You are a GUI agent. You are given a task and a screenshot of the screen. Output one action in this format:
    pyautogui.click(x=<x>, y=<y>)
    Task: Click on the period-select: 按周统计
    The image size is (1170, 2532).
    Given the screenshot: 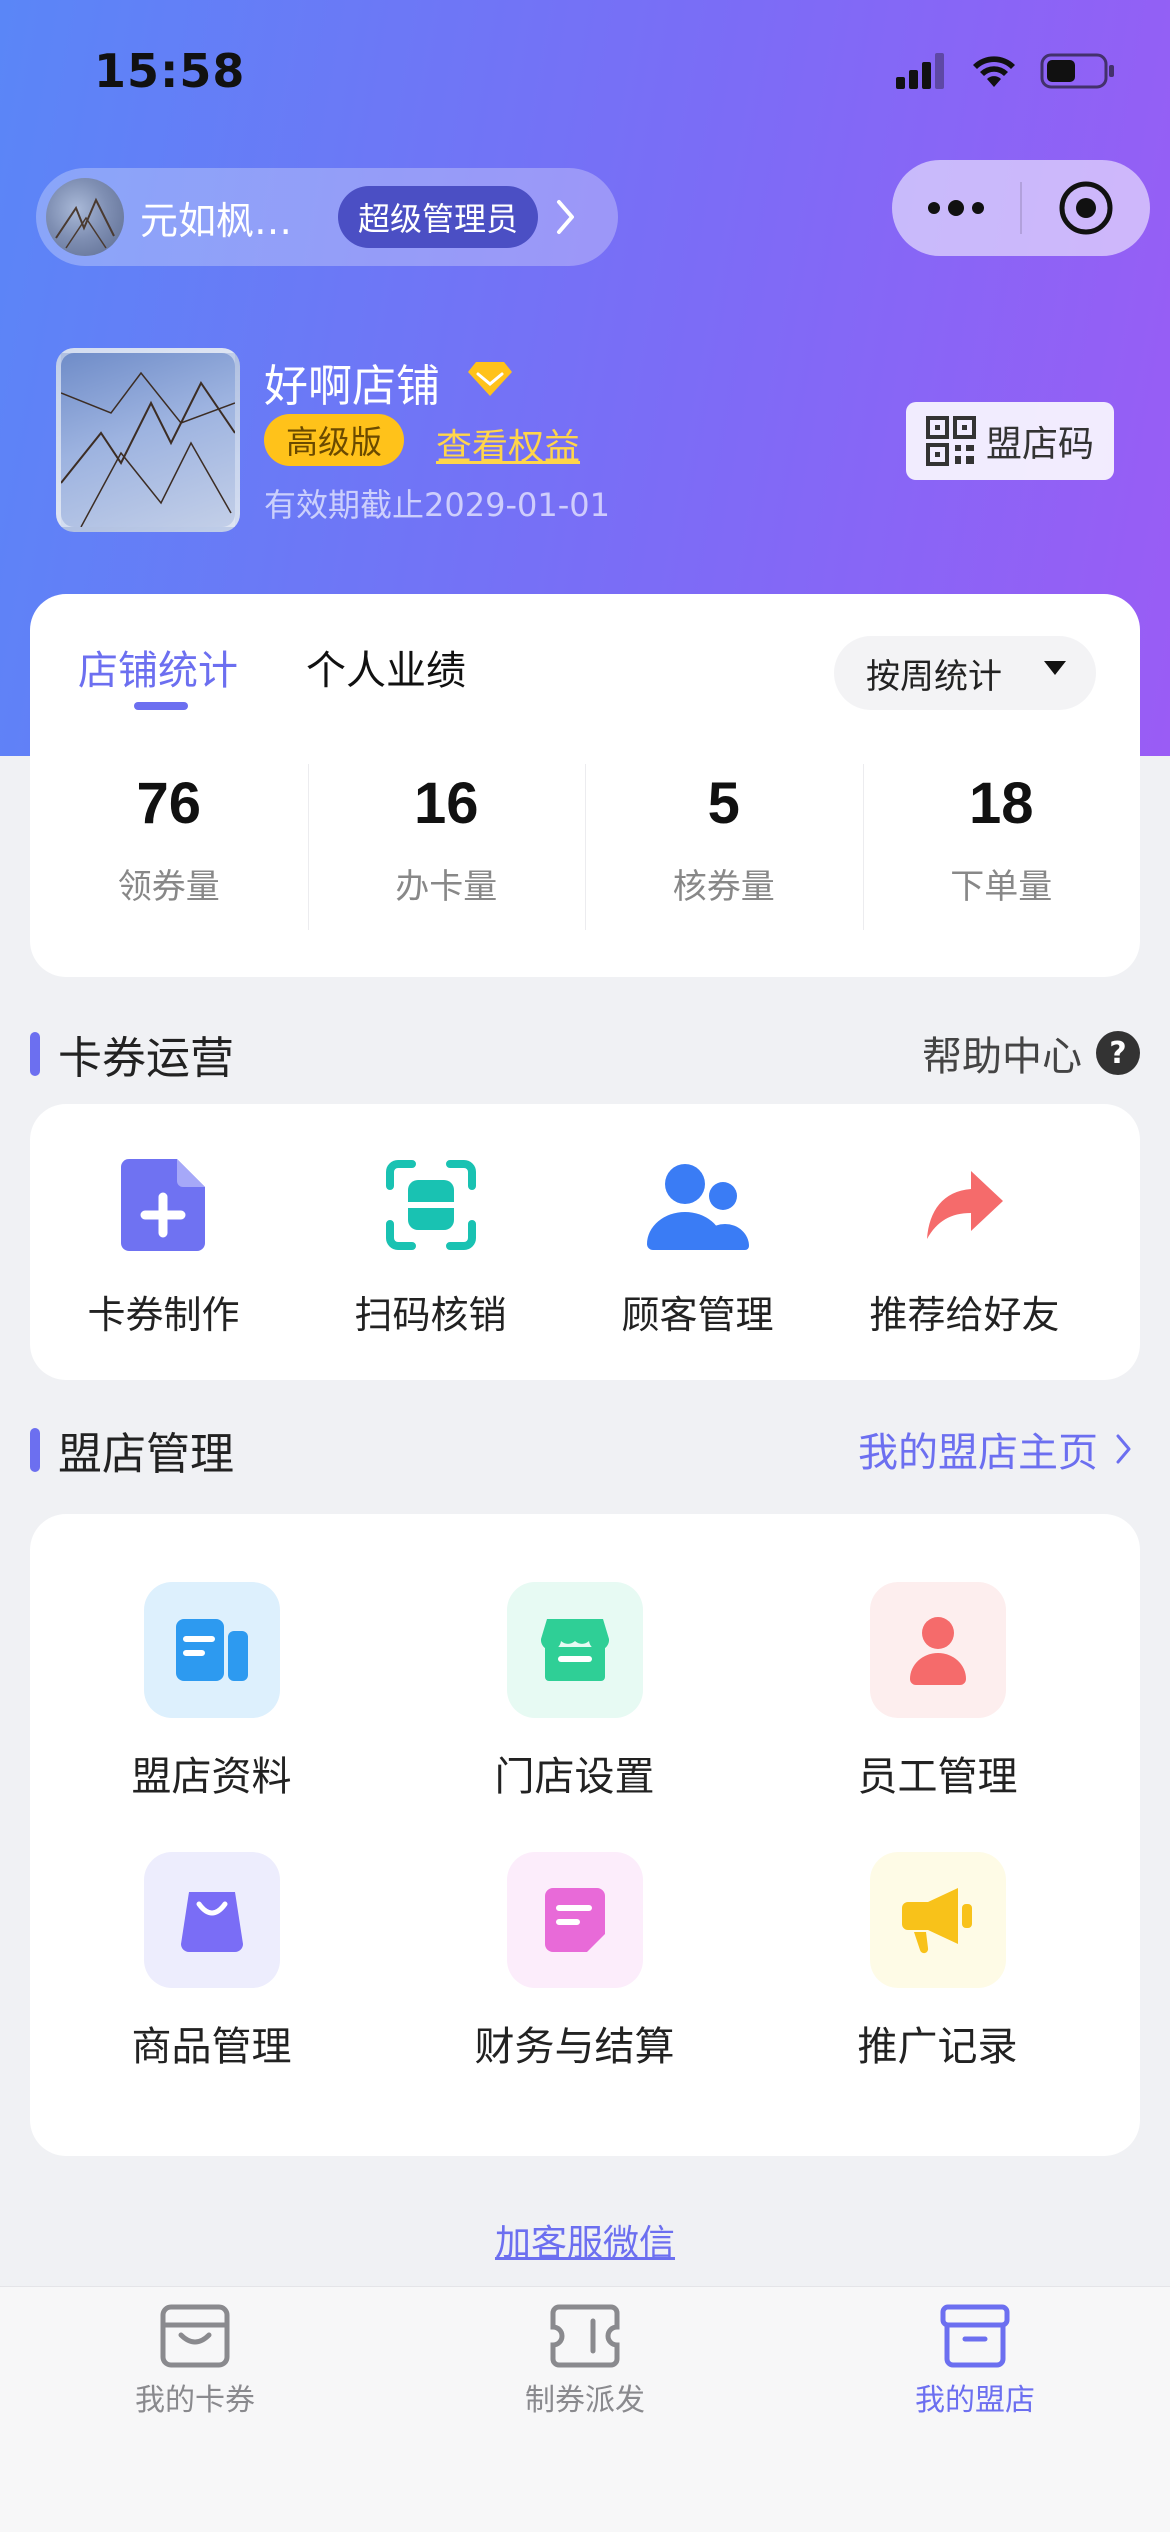 What is the action you would take?
    pyautogui.click(x=965, y=673)
    